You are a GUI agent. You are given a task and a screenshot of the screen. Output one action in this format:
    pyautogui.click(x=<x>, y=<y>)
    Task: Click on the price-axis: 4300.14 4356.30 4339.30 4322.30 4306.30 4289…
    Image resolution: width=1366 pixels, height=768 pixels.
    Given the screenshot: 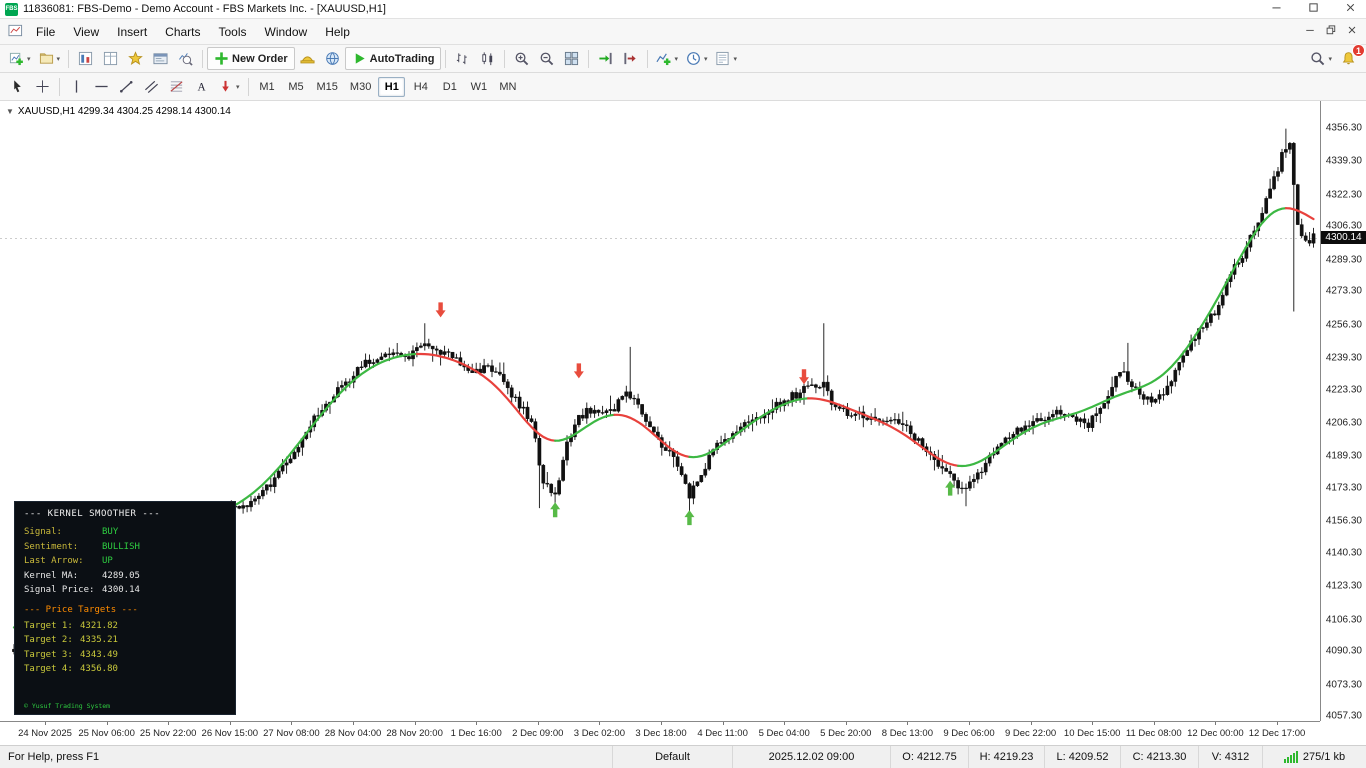 What is the action you would take?
    pyautogui.click(x=1343, y=411)
    